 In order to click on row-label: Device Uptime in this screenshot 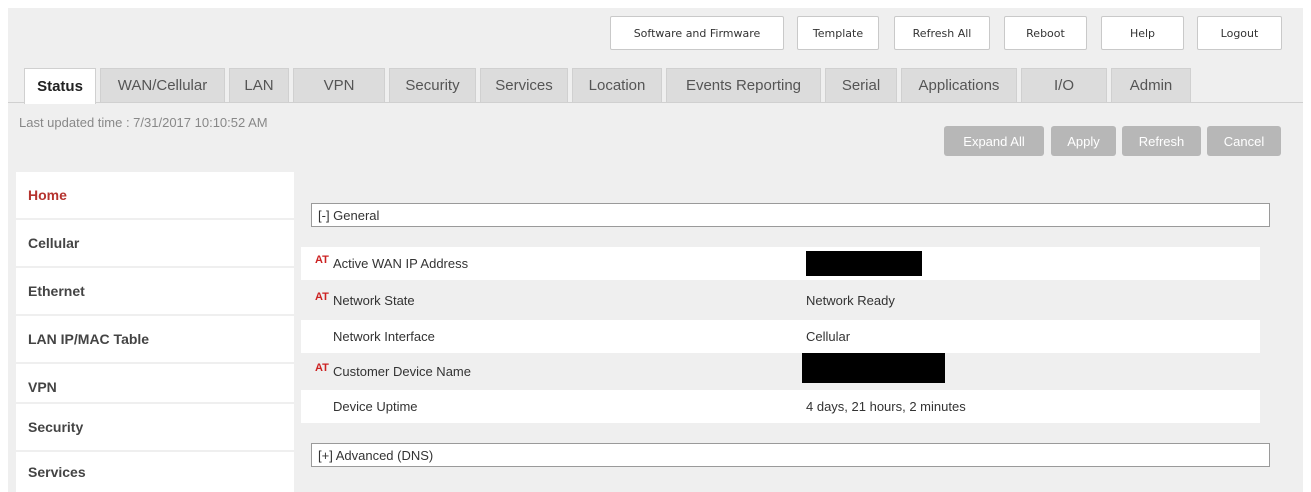, I will do `click(375, 406)`.